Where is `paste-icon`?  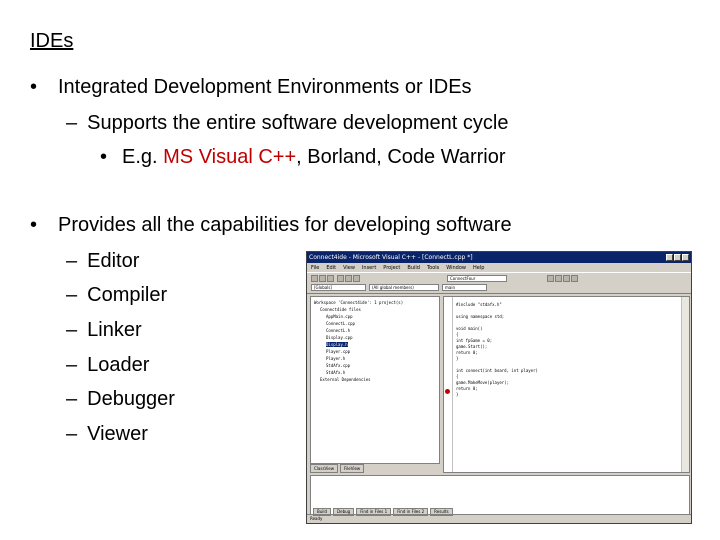
paste-icon is located at coordinates (356, 278).